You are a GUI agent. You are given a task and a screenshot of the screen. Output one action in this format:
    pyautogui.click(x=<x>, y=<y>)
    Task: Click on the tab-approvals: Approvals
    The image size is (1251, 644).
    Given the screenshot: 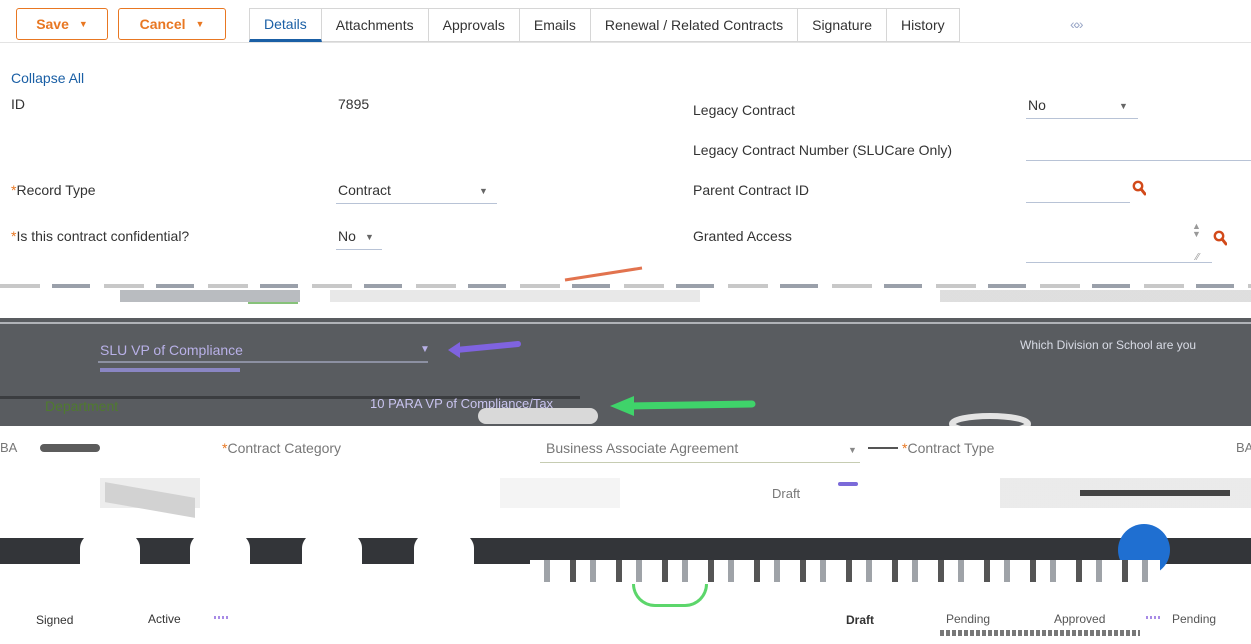 What is the action you would take?
    pyautogui.click(x=474, y=25)
    